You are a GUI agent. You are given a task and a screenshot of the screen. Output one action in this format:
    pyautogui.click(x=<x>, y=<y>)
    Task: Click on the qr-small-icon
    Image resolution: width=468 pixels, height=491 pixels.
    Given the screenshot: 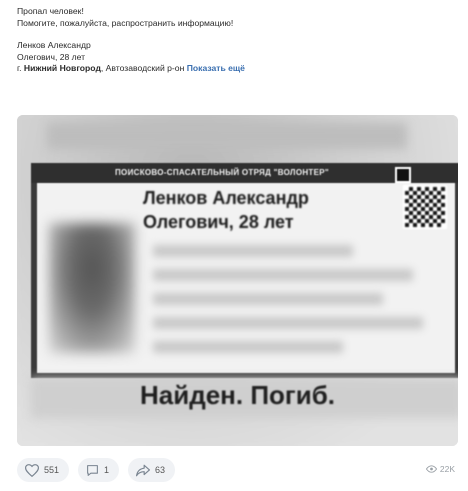 What is the action you would take?
    pyautogui.click(x=403, y=175)
    